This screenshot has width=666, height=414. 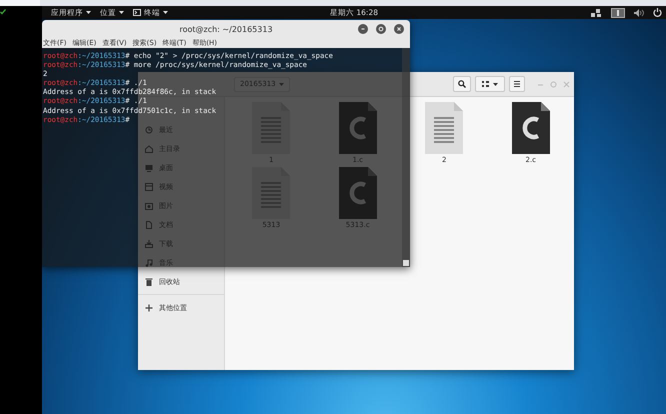 What do you see at coordinates (639, 12) in the screenshot?
I see `volume-icon` at bounding box center [639, 12].